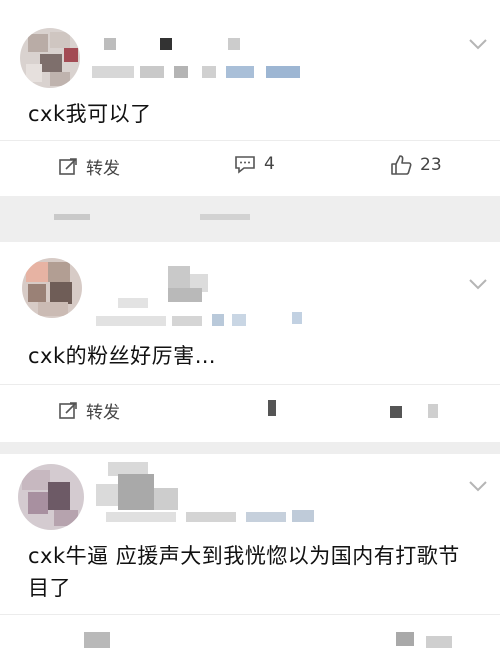 The width and height of the screenshot is (500, 655). Describe the element at coordinates (269, 164) in the screenshot. I see `comment-count: 4` at that location.